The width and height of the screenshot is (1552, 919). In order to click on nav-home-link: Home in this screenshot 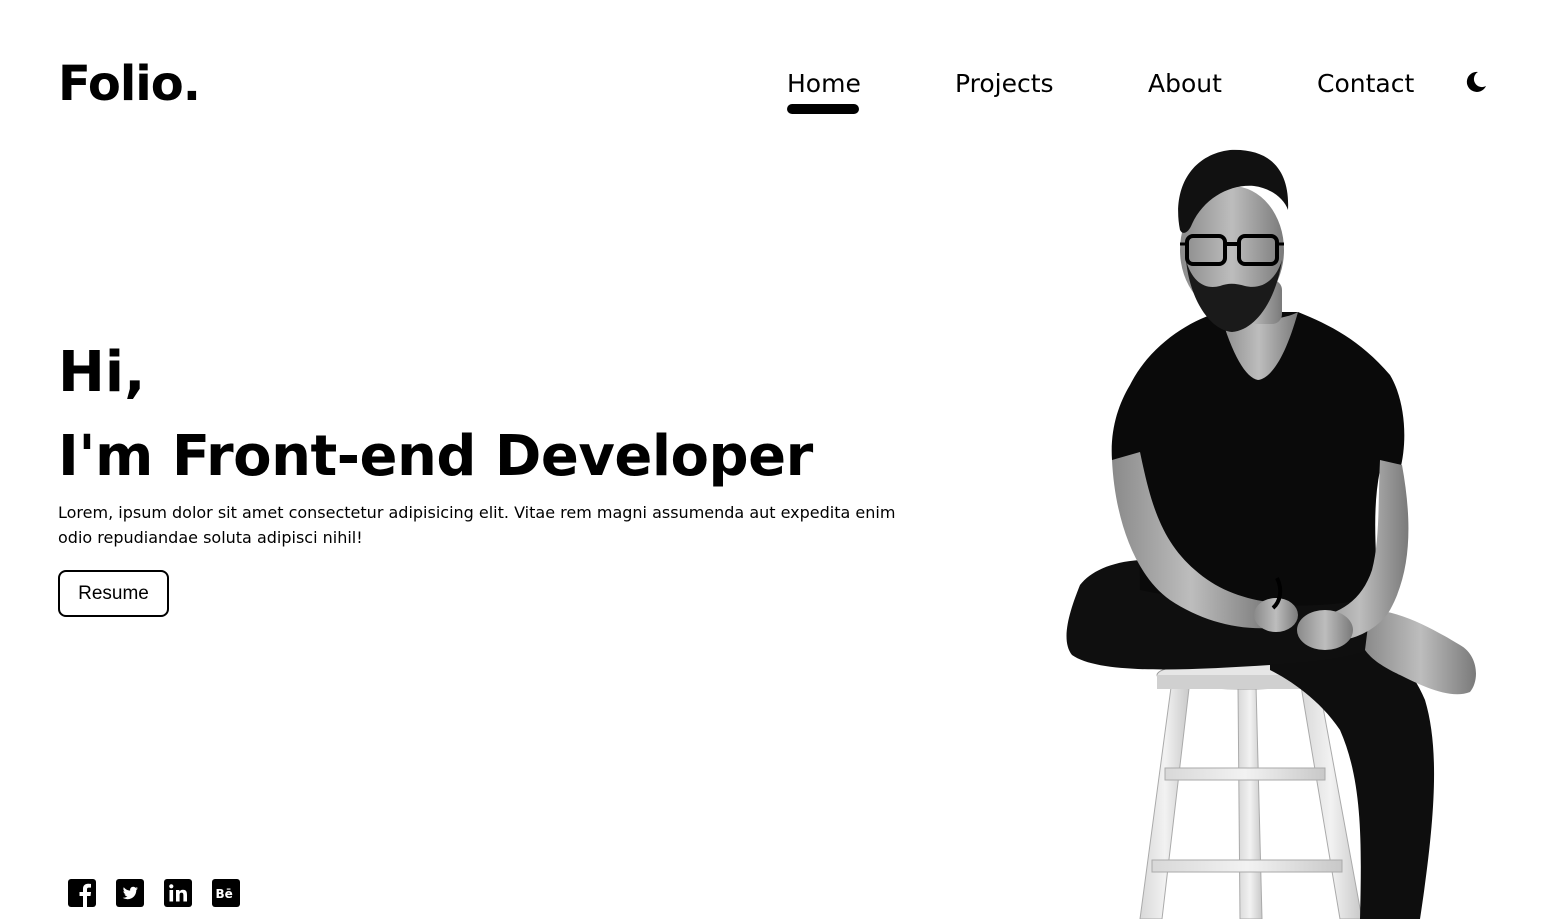, I will do `click(824, 84)`.